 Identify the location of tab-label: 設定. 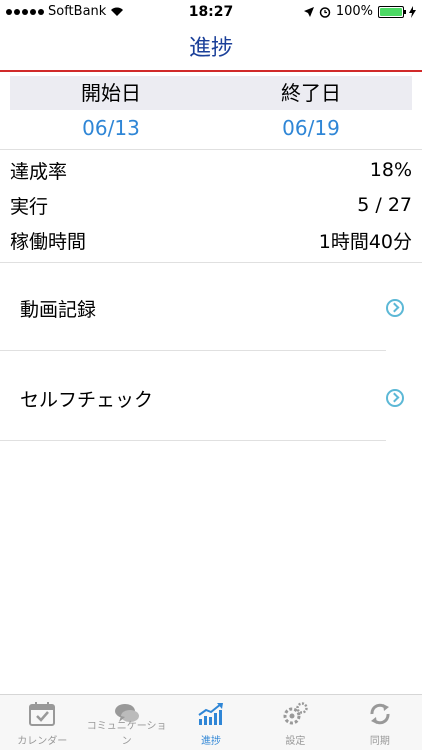
(295, 741).